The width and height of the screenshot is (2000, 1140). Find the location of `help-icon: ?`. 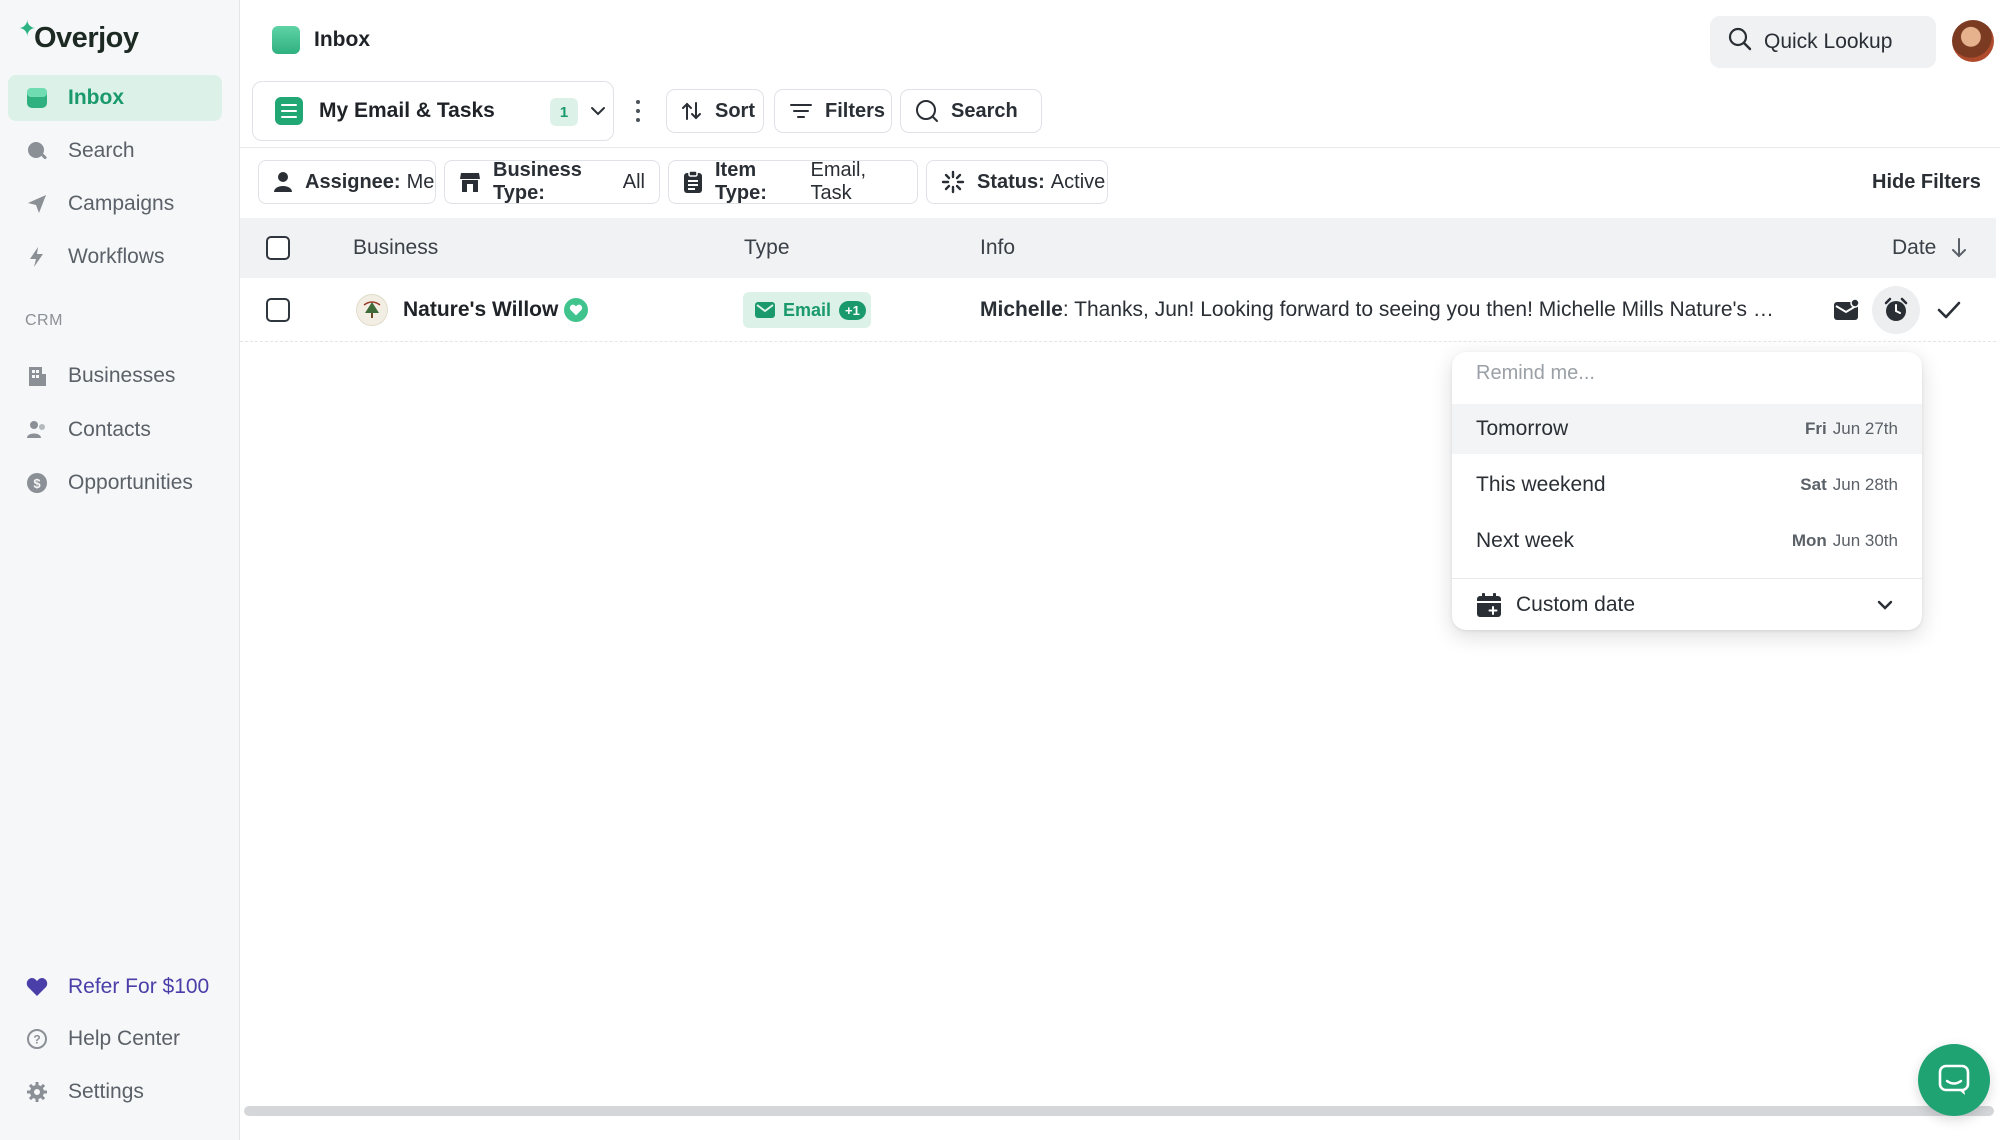

help-icon: ? is located at coordinates (37, 1039).